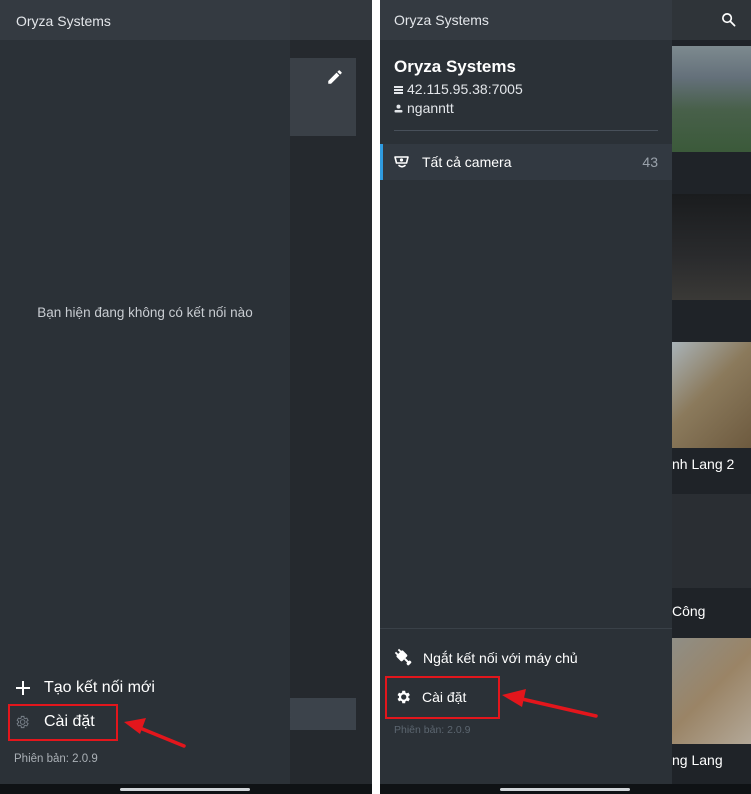 The image size is (751, 794). What do you see at coordinates (403, 657) in the screenshot?
I see `plug-icon` at bounding box center [403, 657].